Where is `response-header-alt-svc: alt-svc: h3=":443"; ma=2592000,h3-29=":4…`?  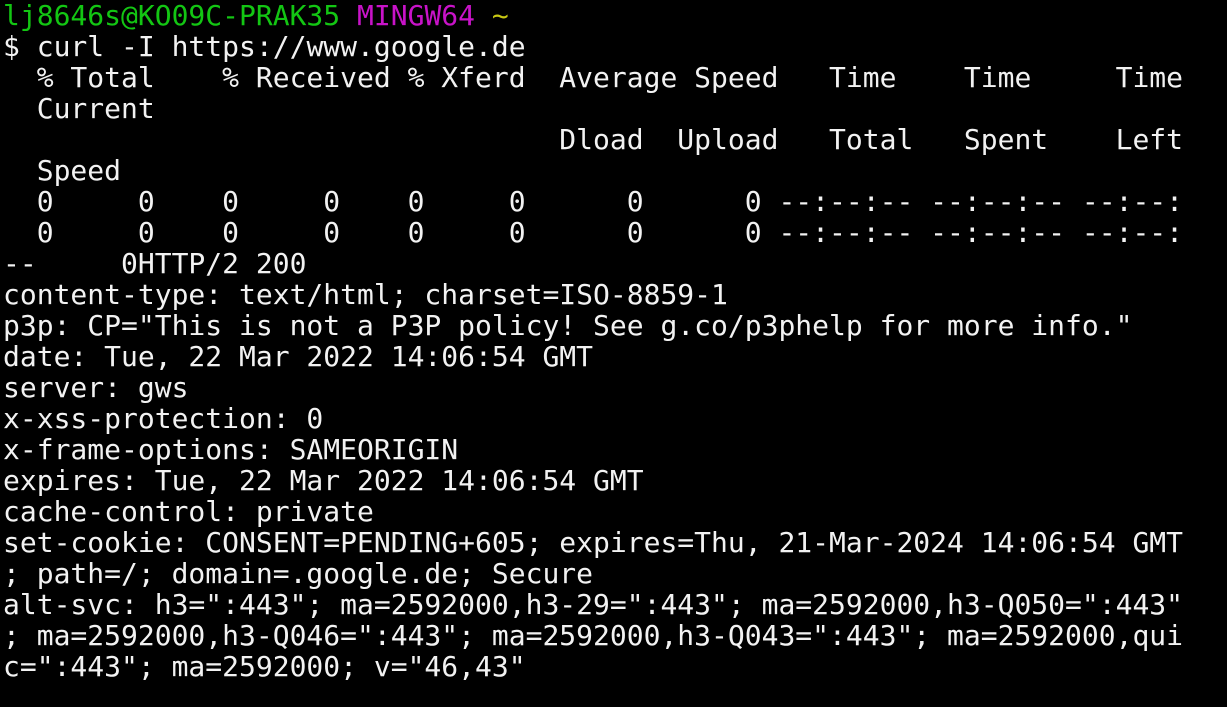 response-header-alt-svc: alt-svc: h3=":443"; ma=2592000,h3-29=":4… is located at coordinates (593, 604).